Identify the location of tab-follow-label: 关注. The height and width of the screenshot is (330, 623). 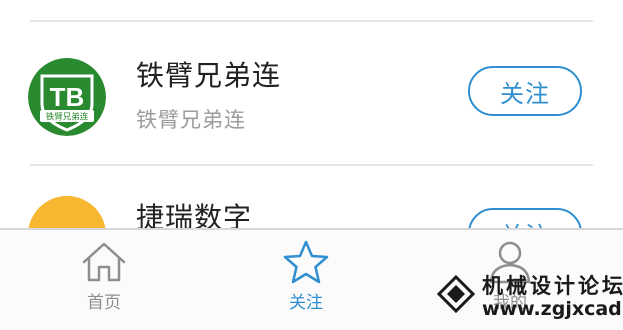
(306, 303).